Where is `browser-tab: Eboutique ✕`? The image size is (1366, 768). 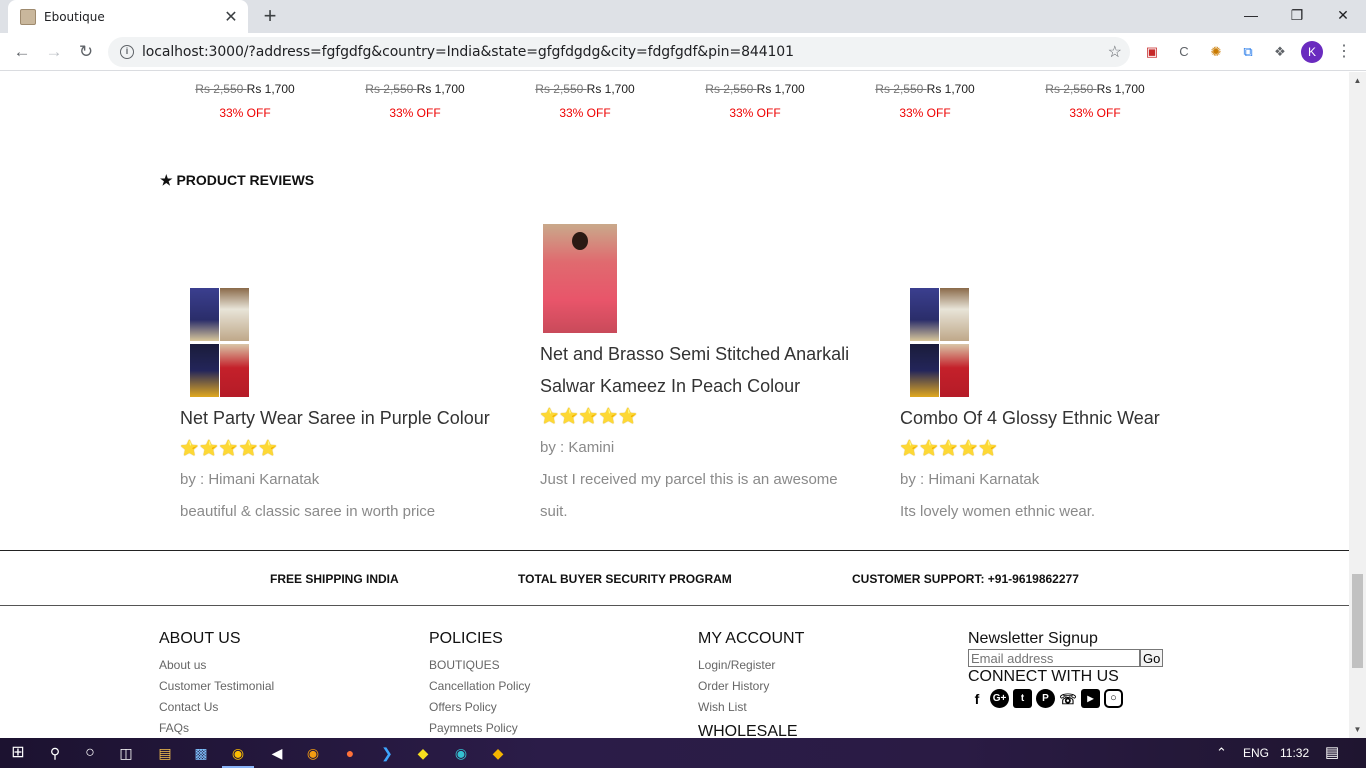 browser-tab: Eboutique ✕ is located at coordinates (128, 16).